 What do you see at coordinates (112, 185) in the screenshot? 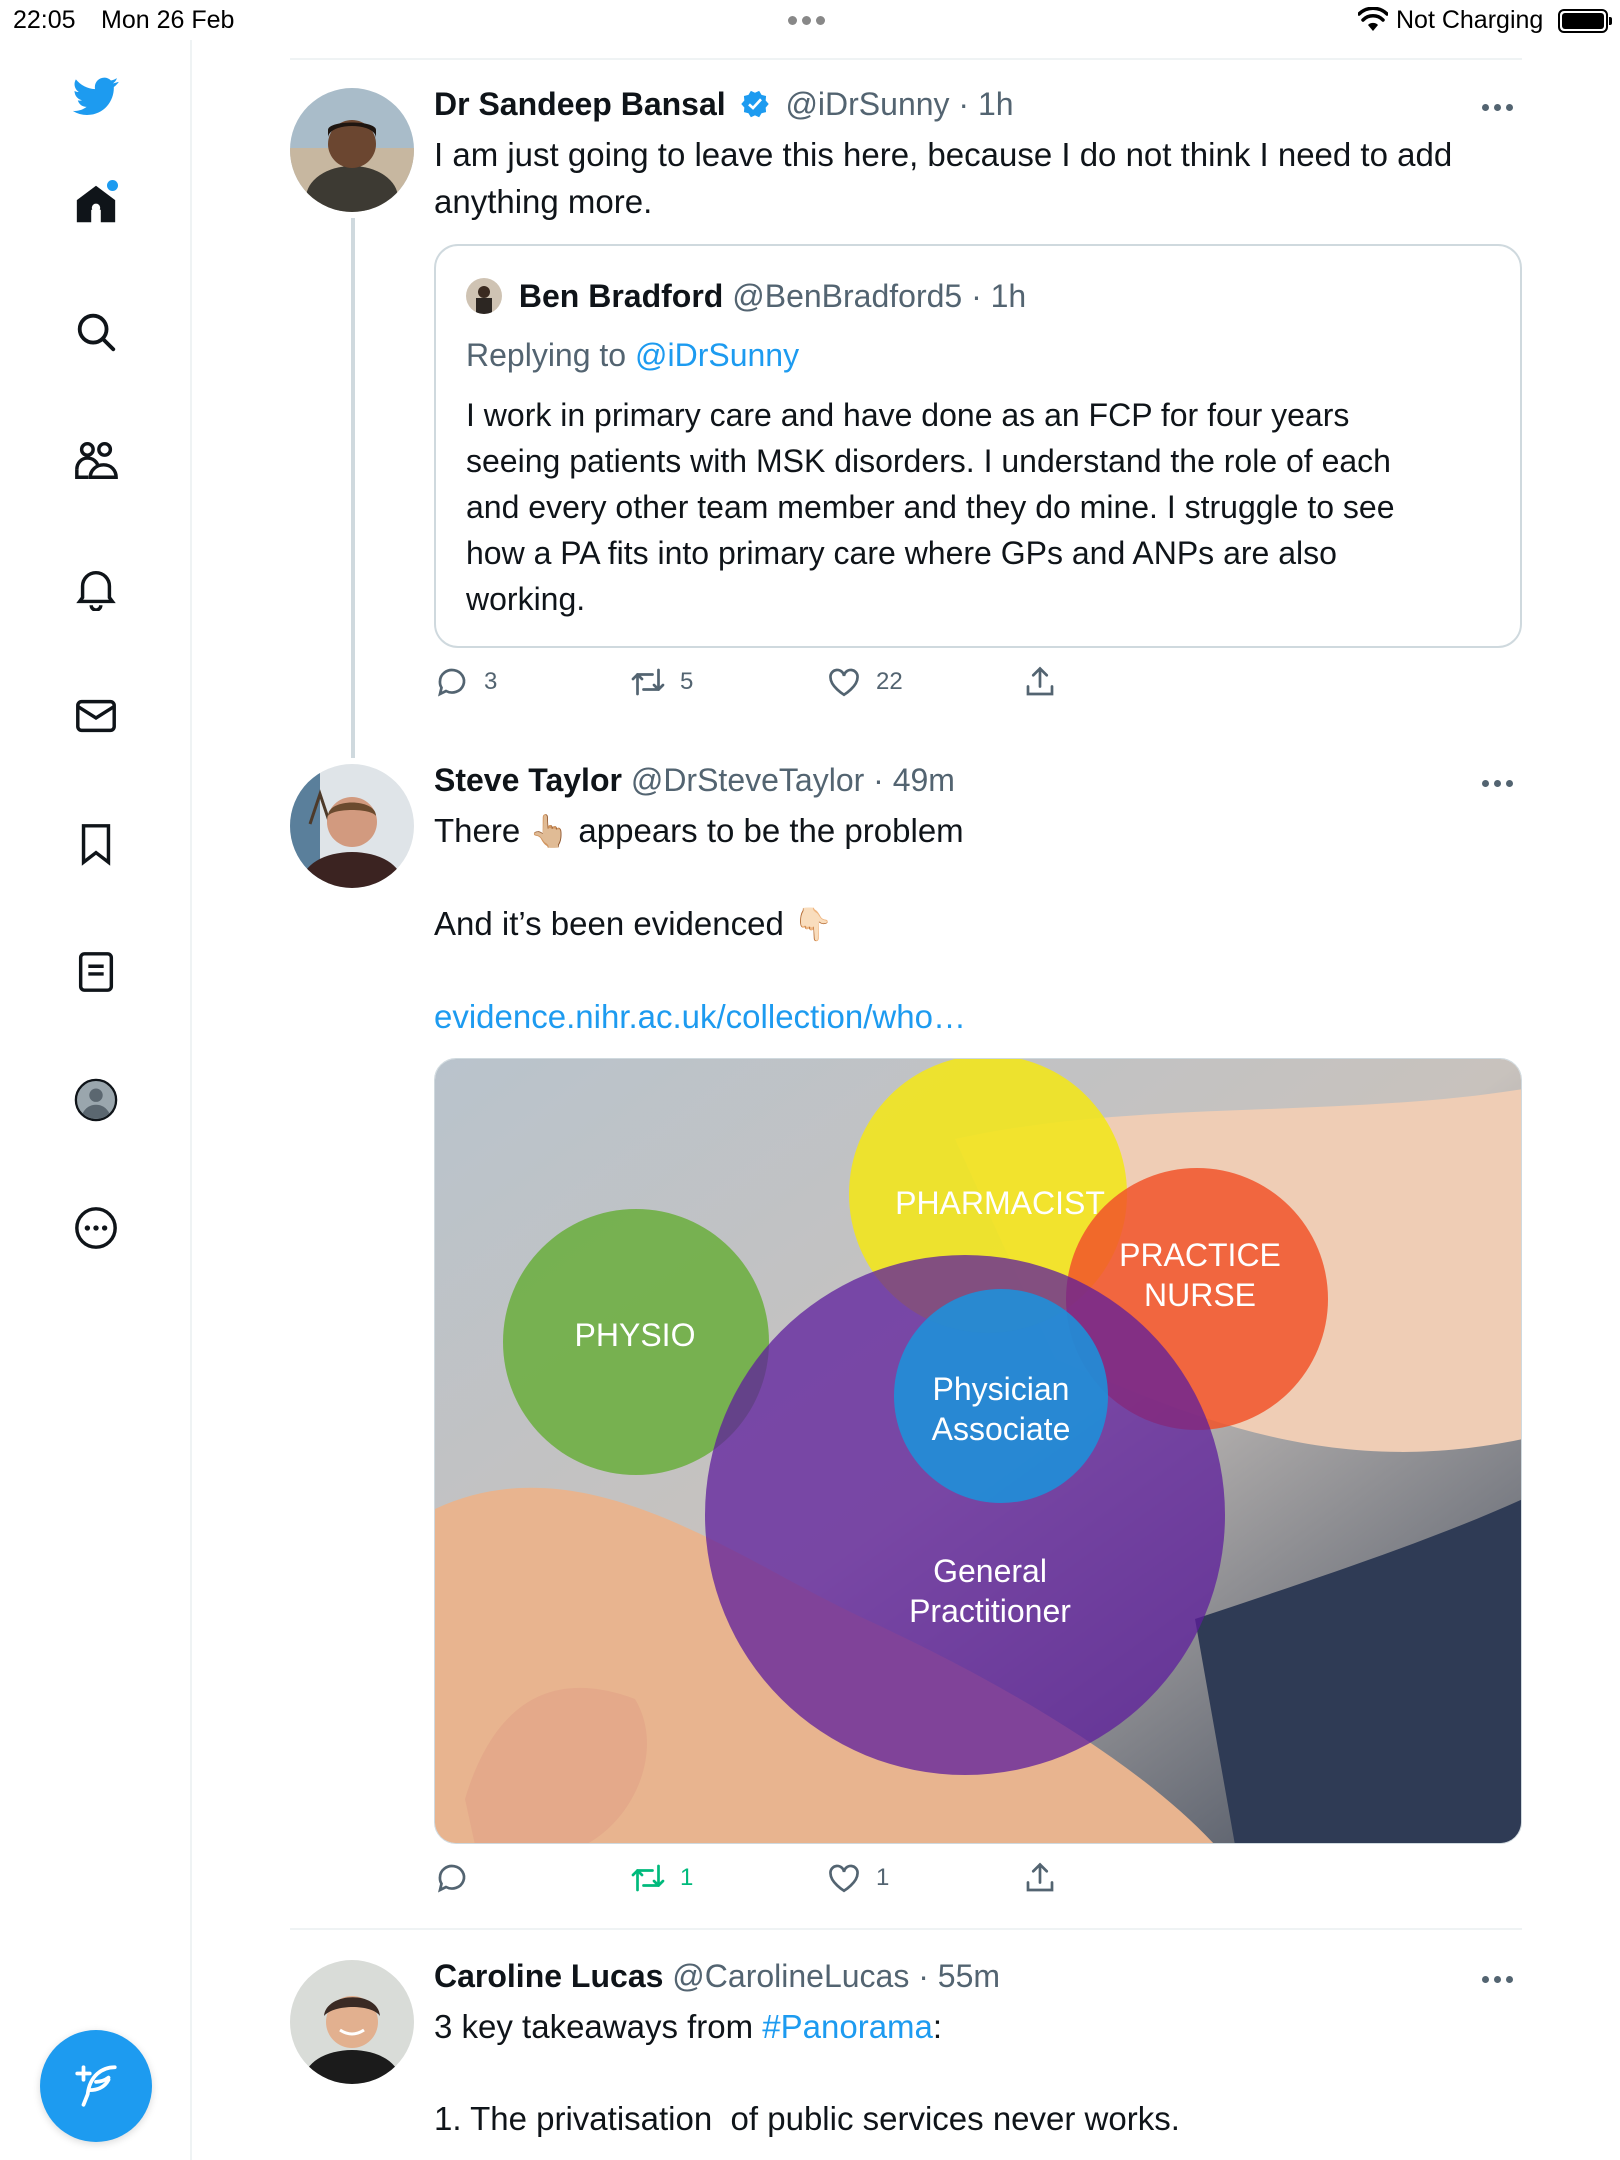
I see `home-notification-dot` at bounding box center [112, 185].